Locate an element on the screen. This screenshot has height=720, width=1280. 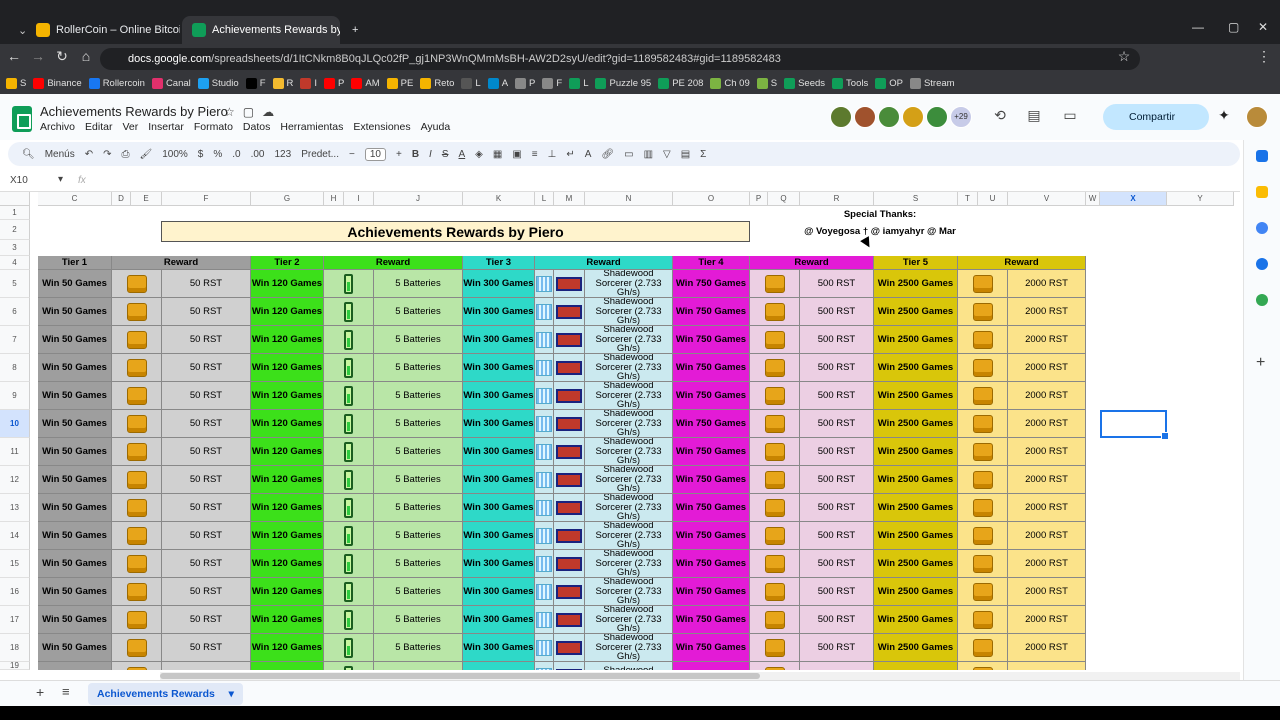
bookmark-item: AM is located at coordinates (365, 83).